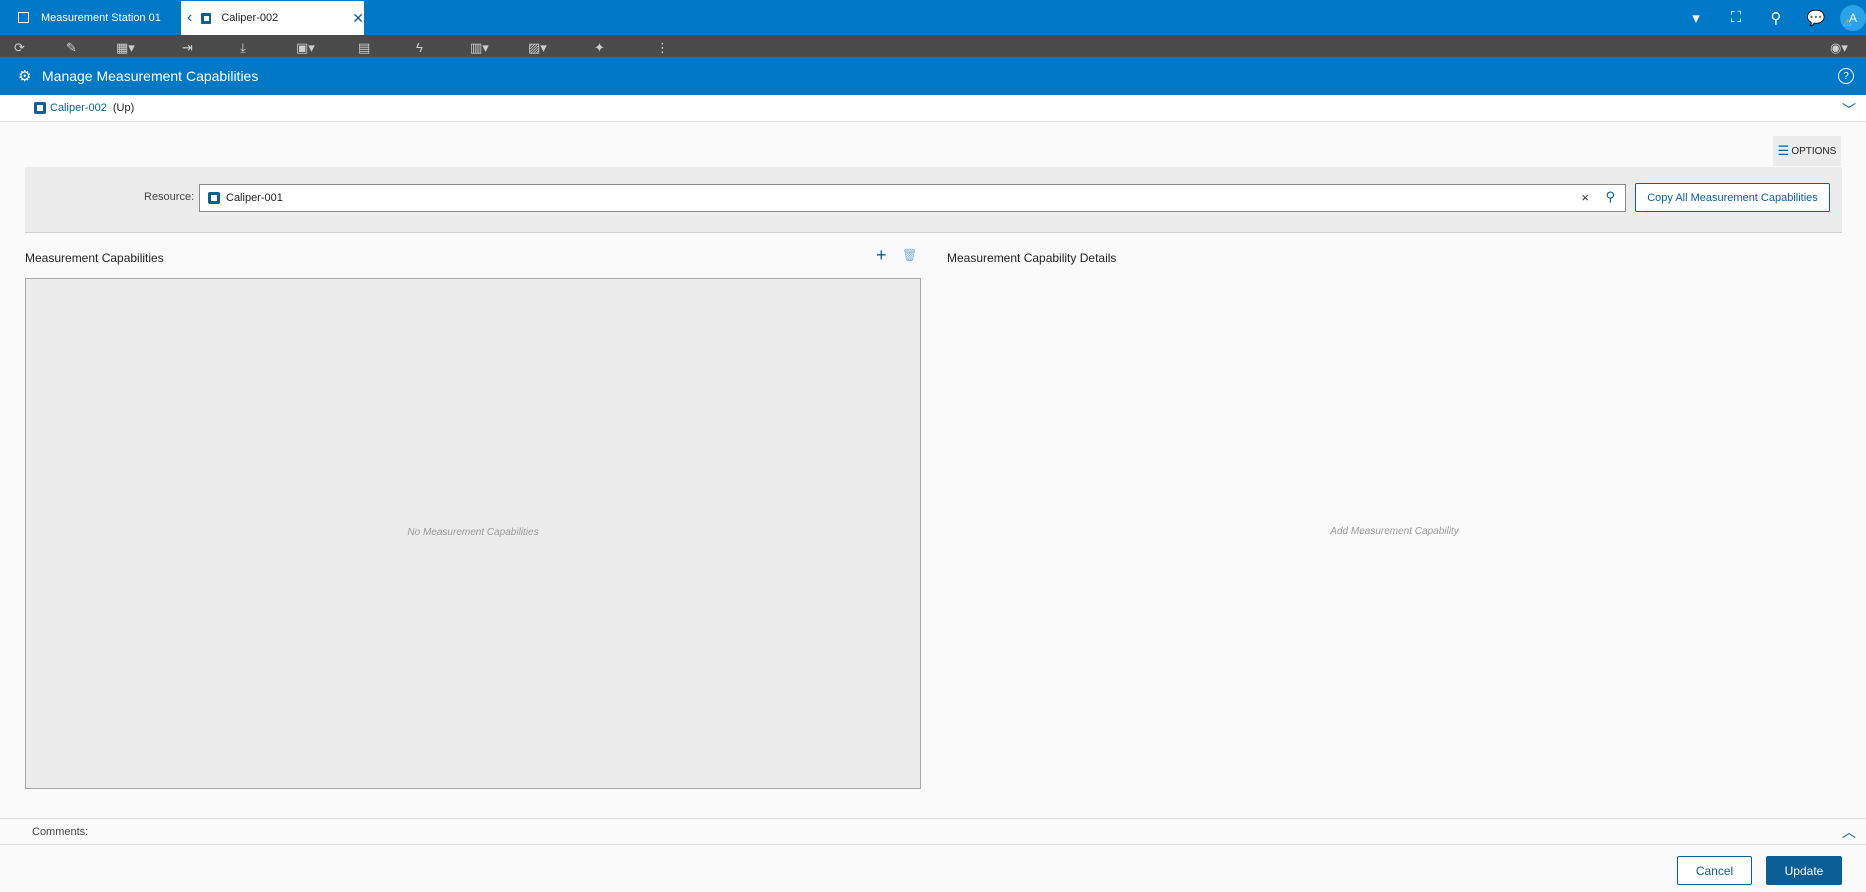 The width and height of the screenshot is (1866, 892). I want to click on help-icon: ?, so click(1846, 76).